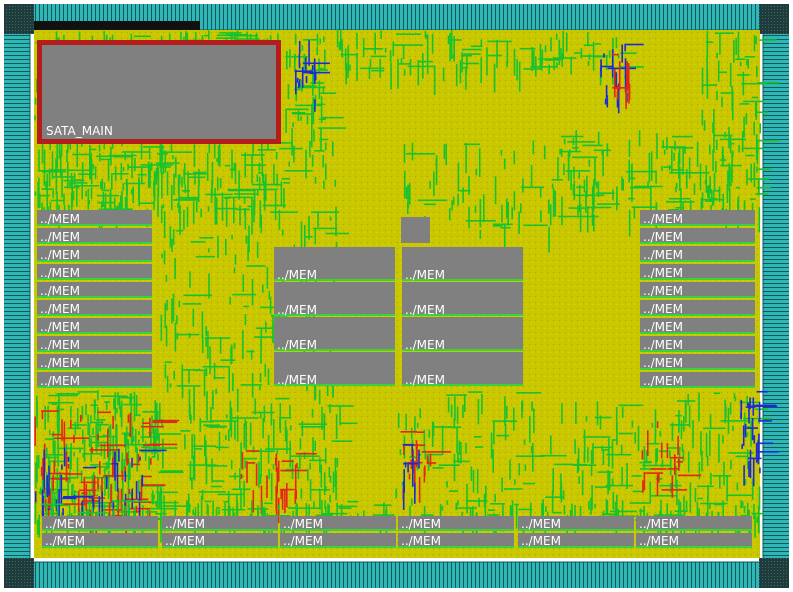  I want to click on mem-block-center-left-3: ../MEM, so click(334, 334).